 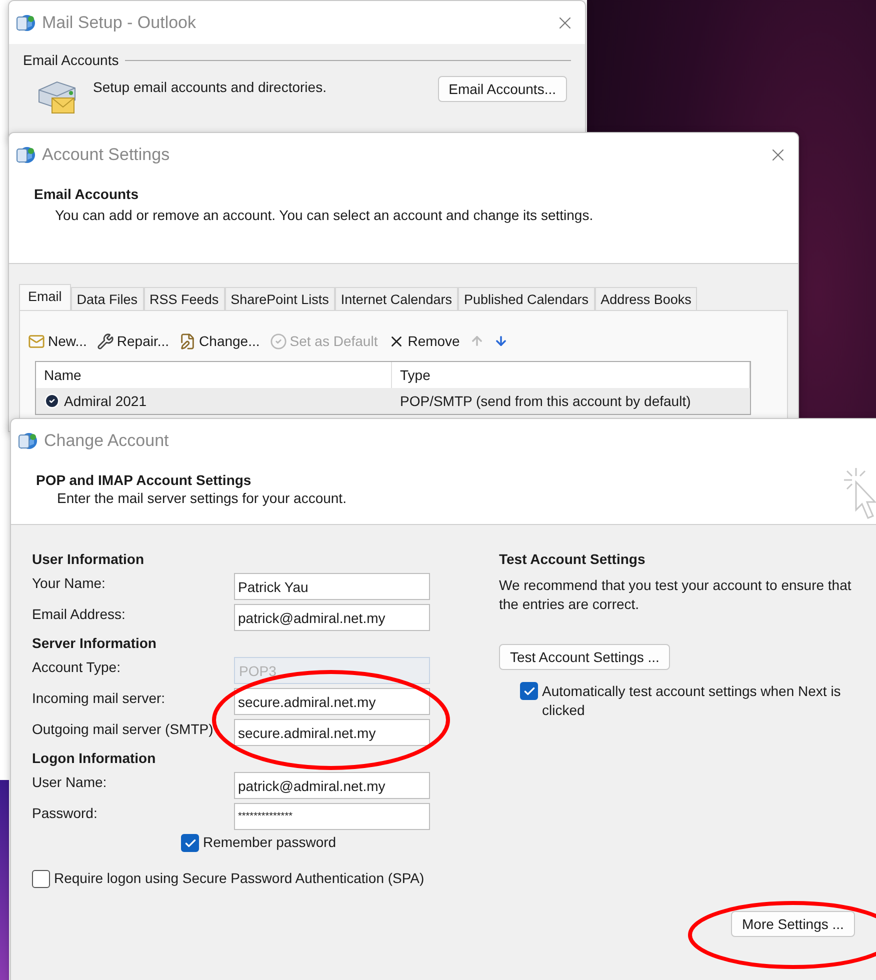 What do you see at coordinates (278, 341) in the screenshot?
I see `check-circle-icon` at bounding box center [278, 341].